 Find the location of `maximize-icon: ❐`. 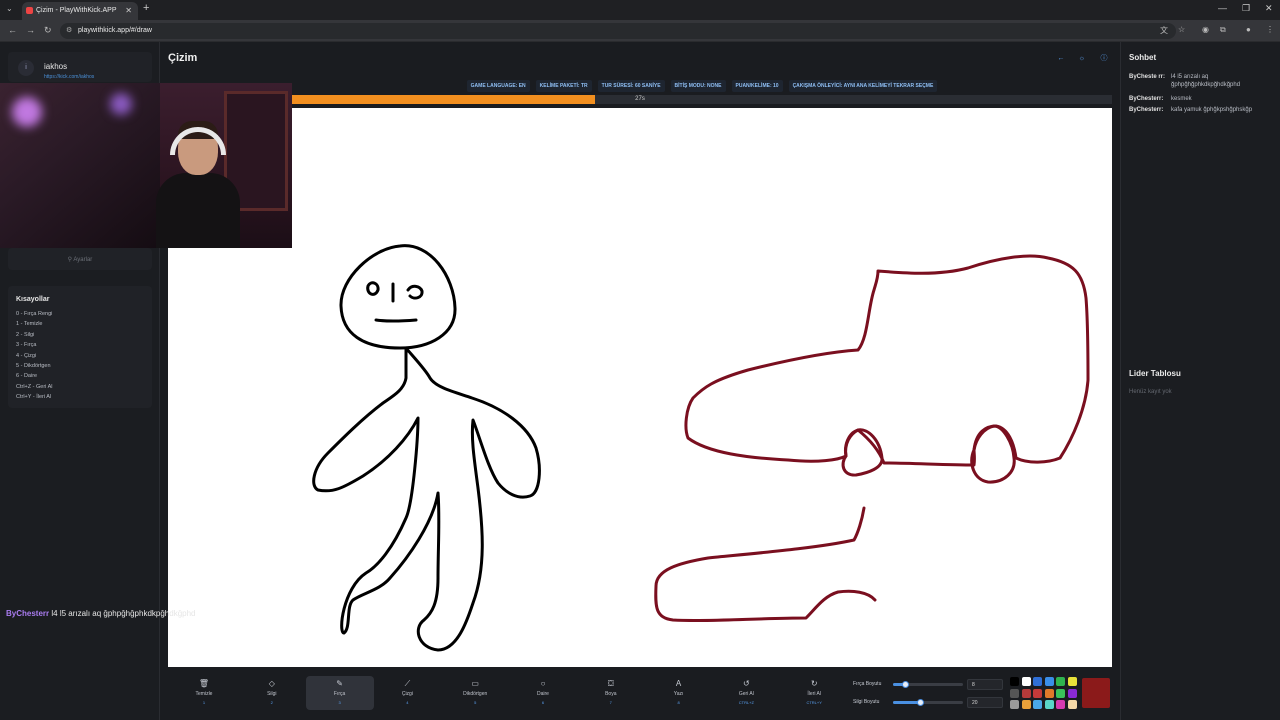

maximize-icon: ❐ is located at coordinates (1246, 8).